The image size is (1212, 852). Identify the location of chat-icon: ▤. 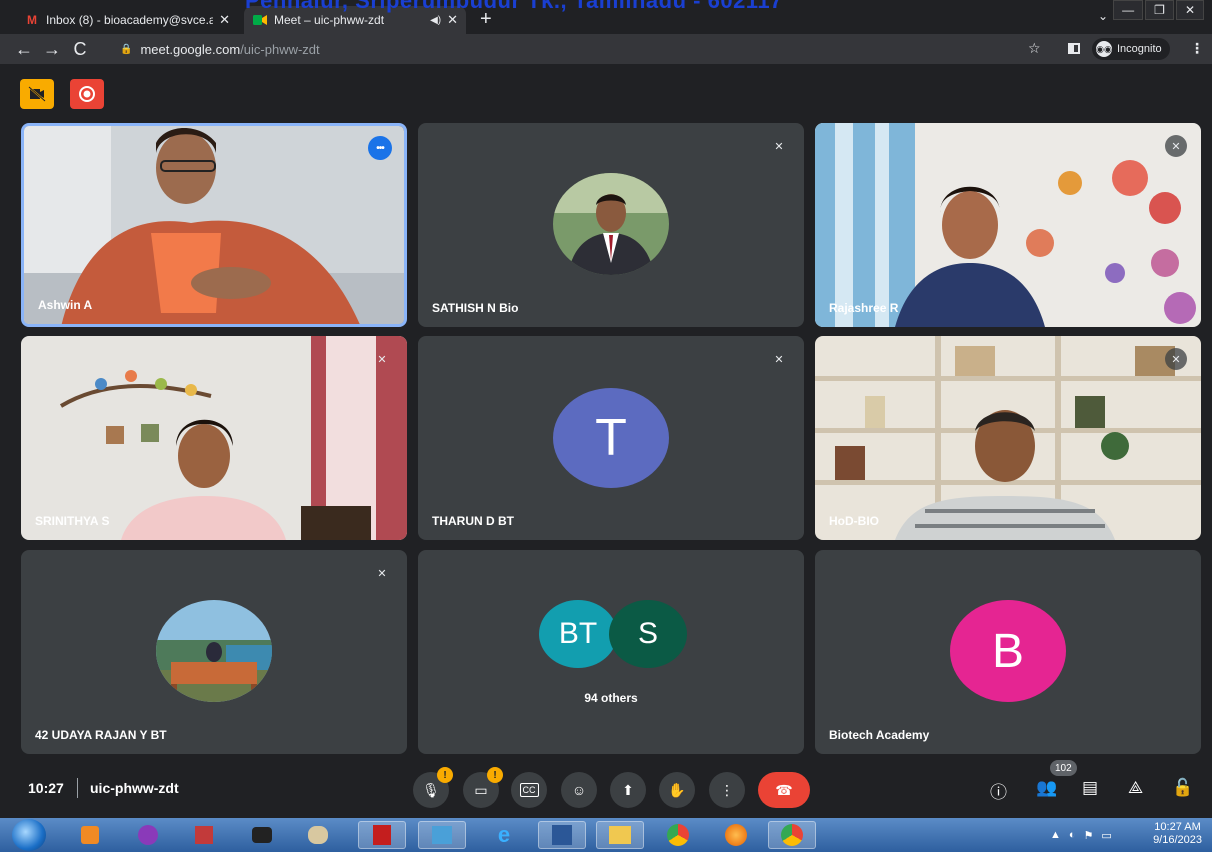
(1090, 788).